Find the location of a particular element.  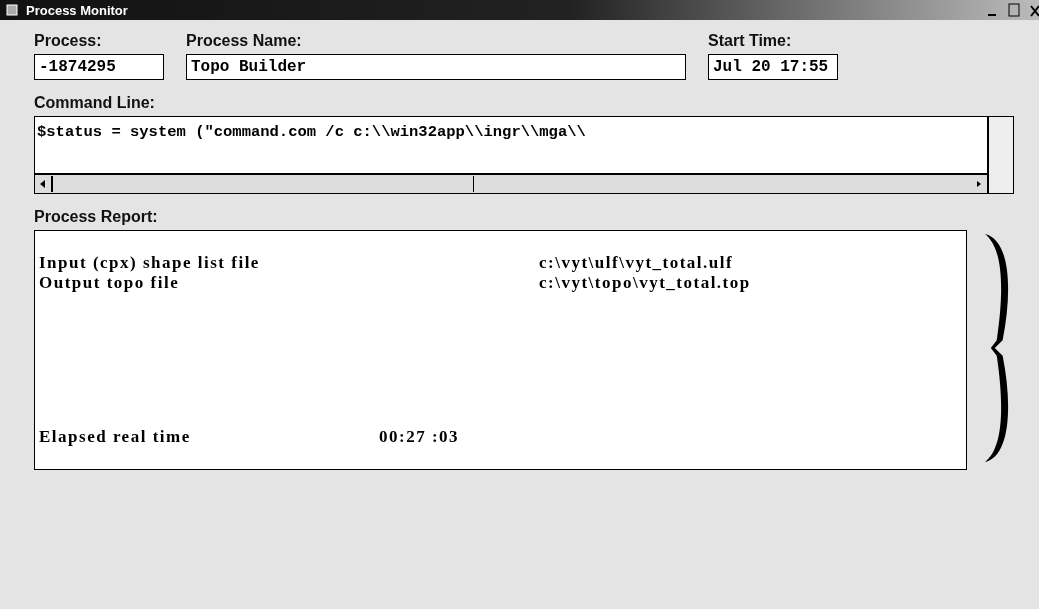

window-title: Process Monitor is located at coordinates (77, 10).